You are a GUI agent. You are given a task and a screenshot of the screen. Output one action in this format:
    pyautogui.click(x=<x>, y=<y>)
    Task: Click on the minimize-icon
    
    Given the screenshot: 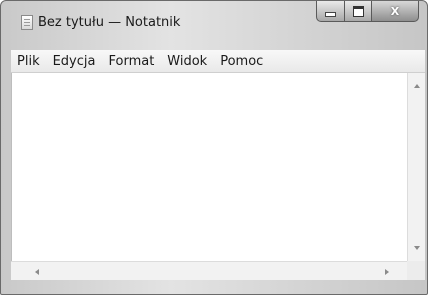 What is the action you would take?
    pyautogui.click(x=330, y=14)
    